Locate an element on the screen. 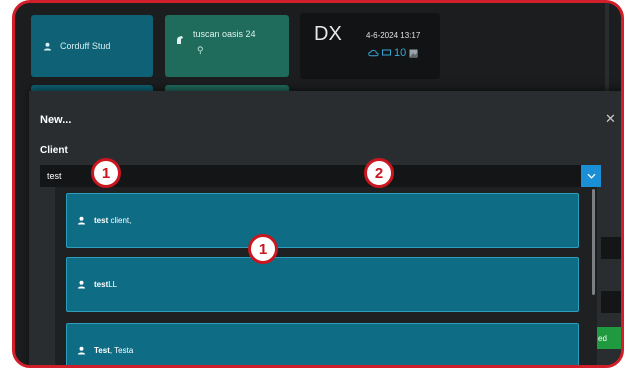 The image size is (634, 370). annotation-badge-results: 1 is located at coordinates (263, 249).